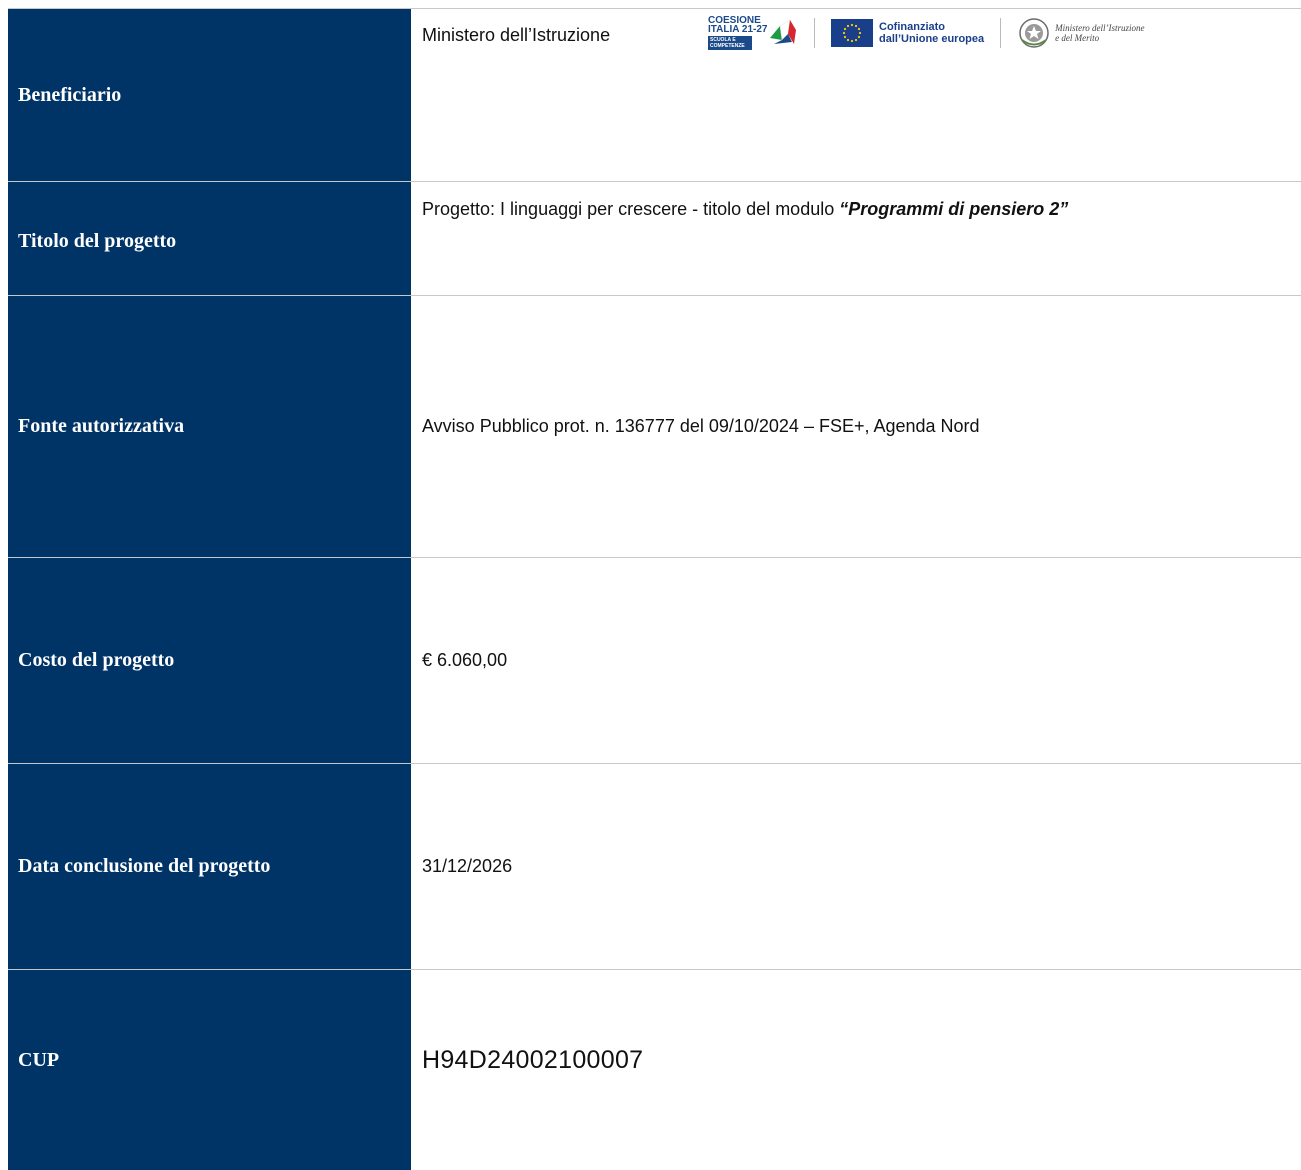 This screenshot has height=1170, width=1301. What do you see at coordinates (861, 660) in the screenshot?
I see `value-costo-cell: € 6.060,00` at bounding box center [861, 660].